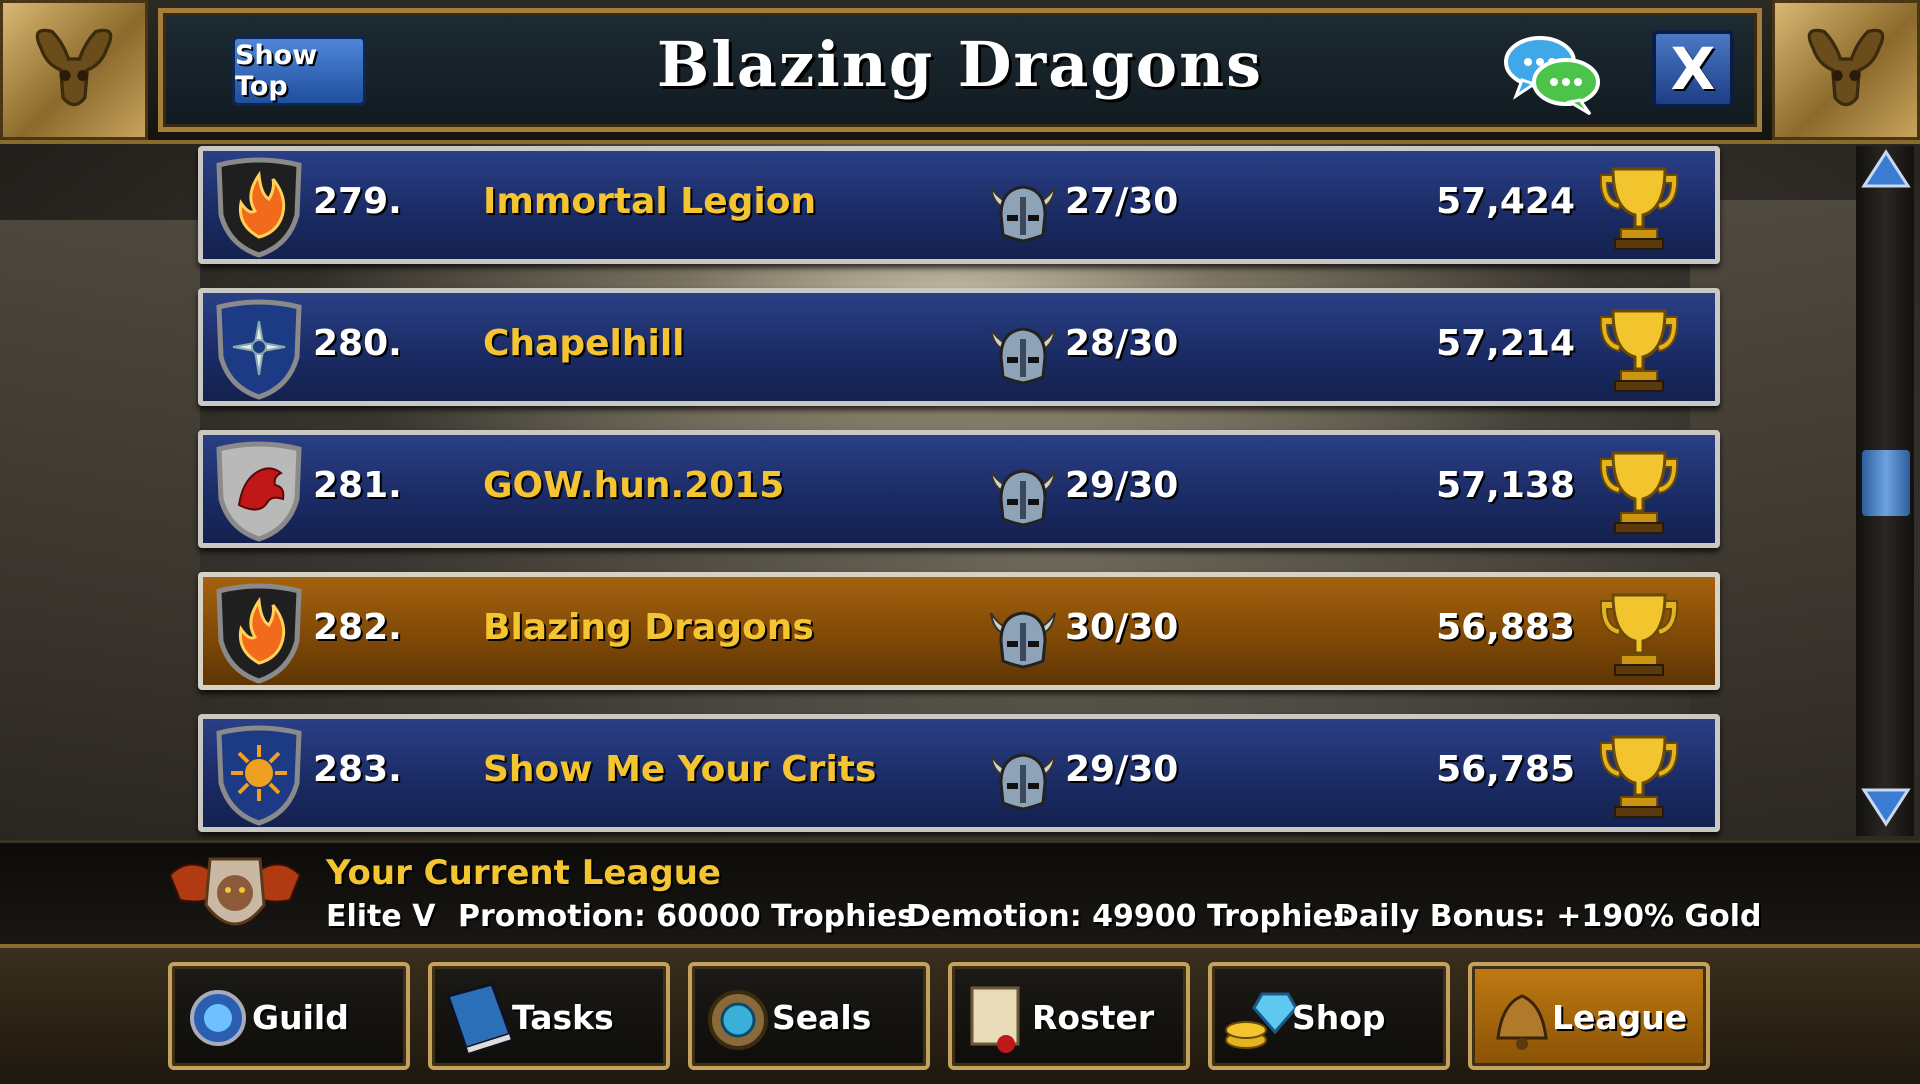 The height and width of the screenshot is (1084, 1920). Describe the element at coordinates (680, 769) in the screenshot. I see `guild-name: Show Me Your Crits` at that location.